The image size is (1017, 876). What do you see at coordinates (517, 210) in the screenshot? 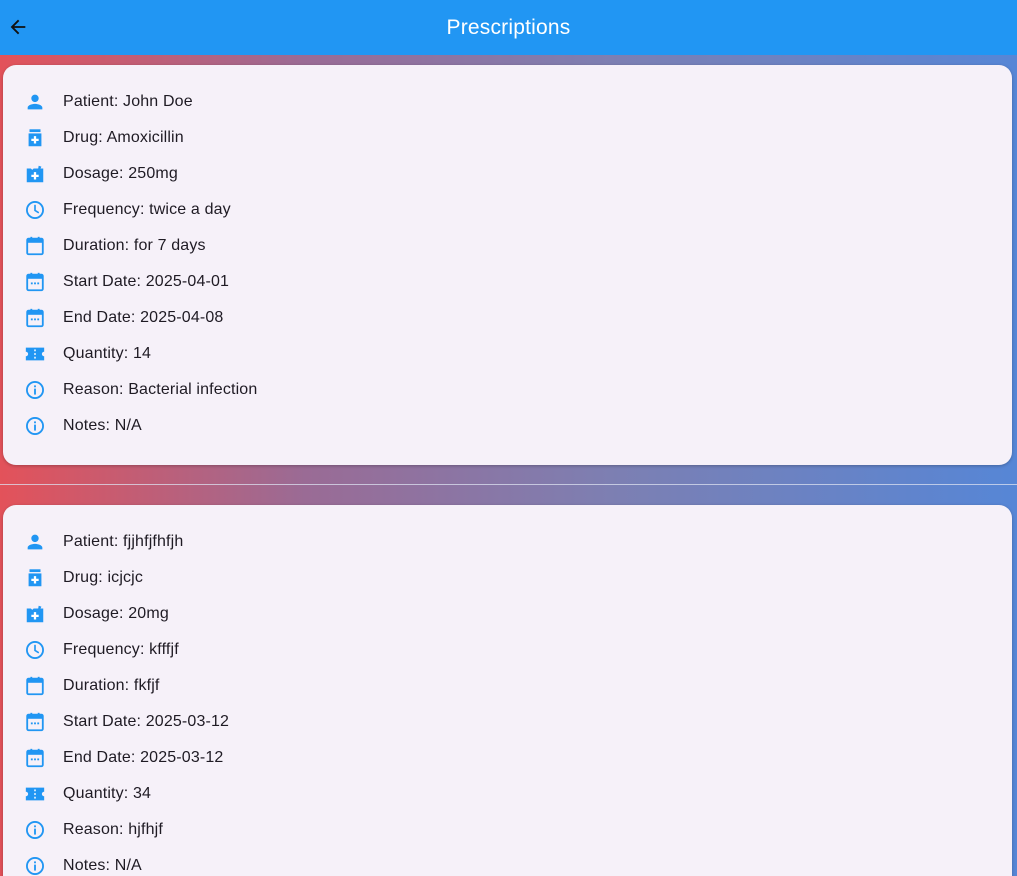
I see `frequency-row: Frequency: twice a day` at bounding box center [517, 210].